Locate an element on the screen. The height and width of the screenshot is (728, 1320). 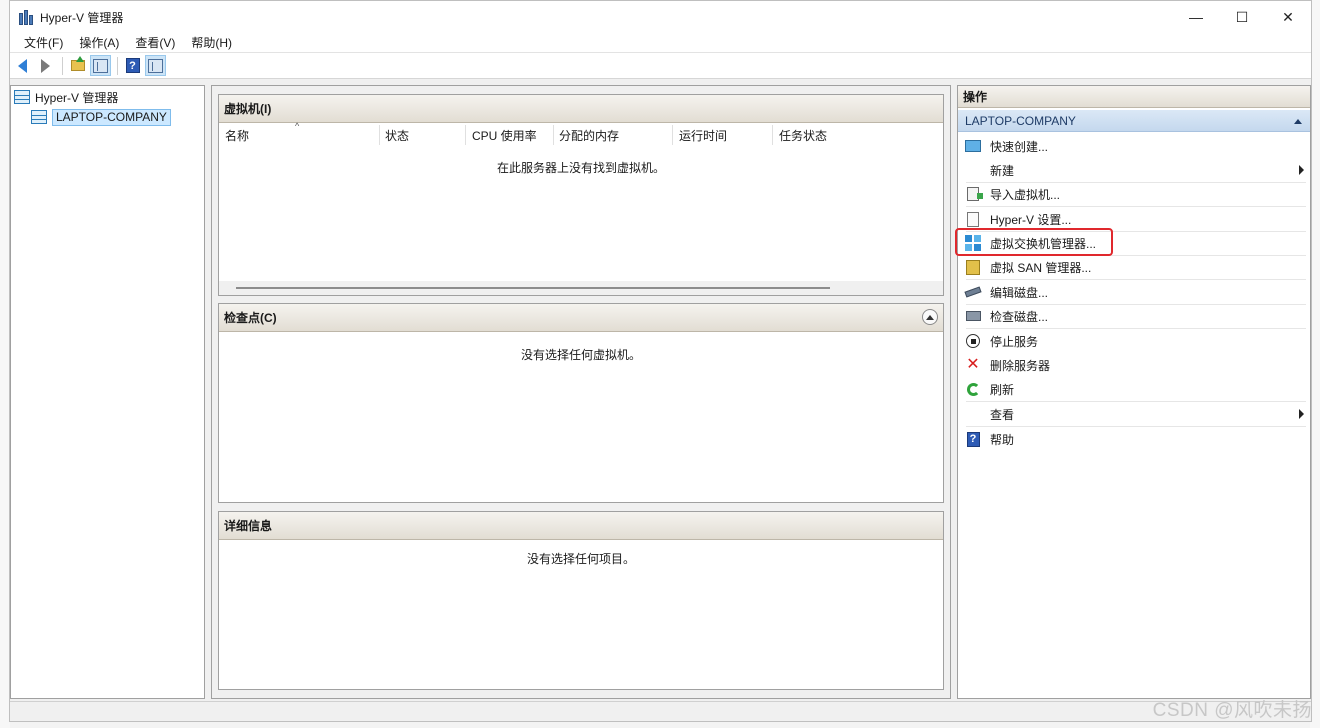
show-hide-console-tree-button is located at coordinates (100, 65).